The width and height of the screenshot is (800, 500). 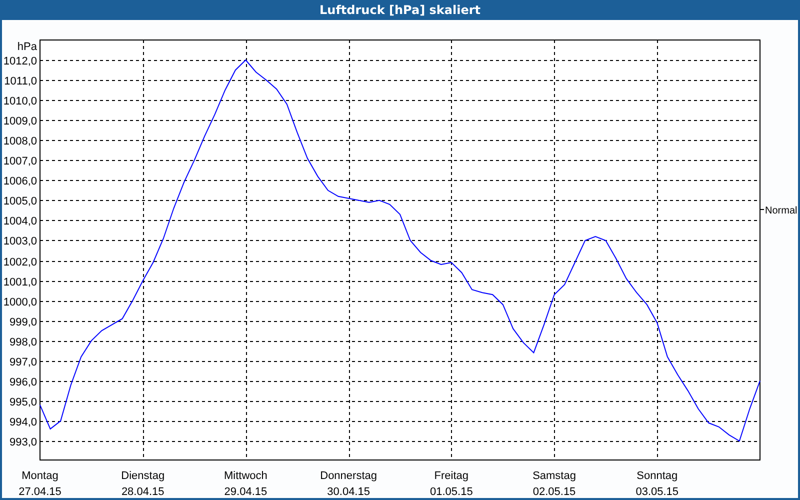 I want to click on y-axis-label: 998,0, so click(x=23, y=342).